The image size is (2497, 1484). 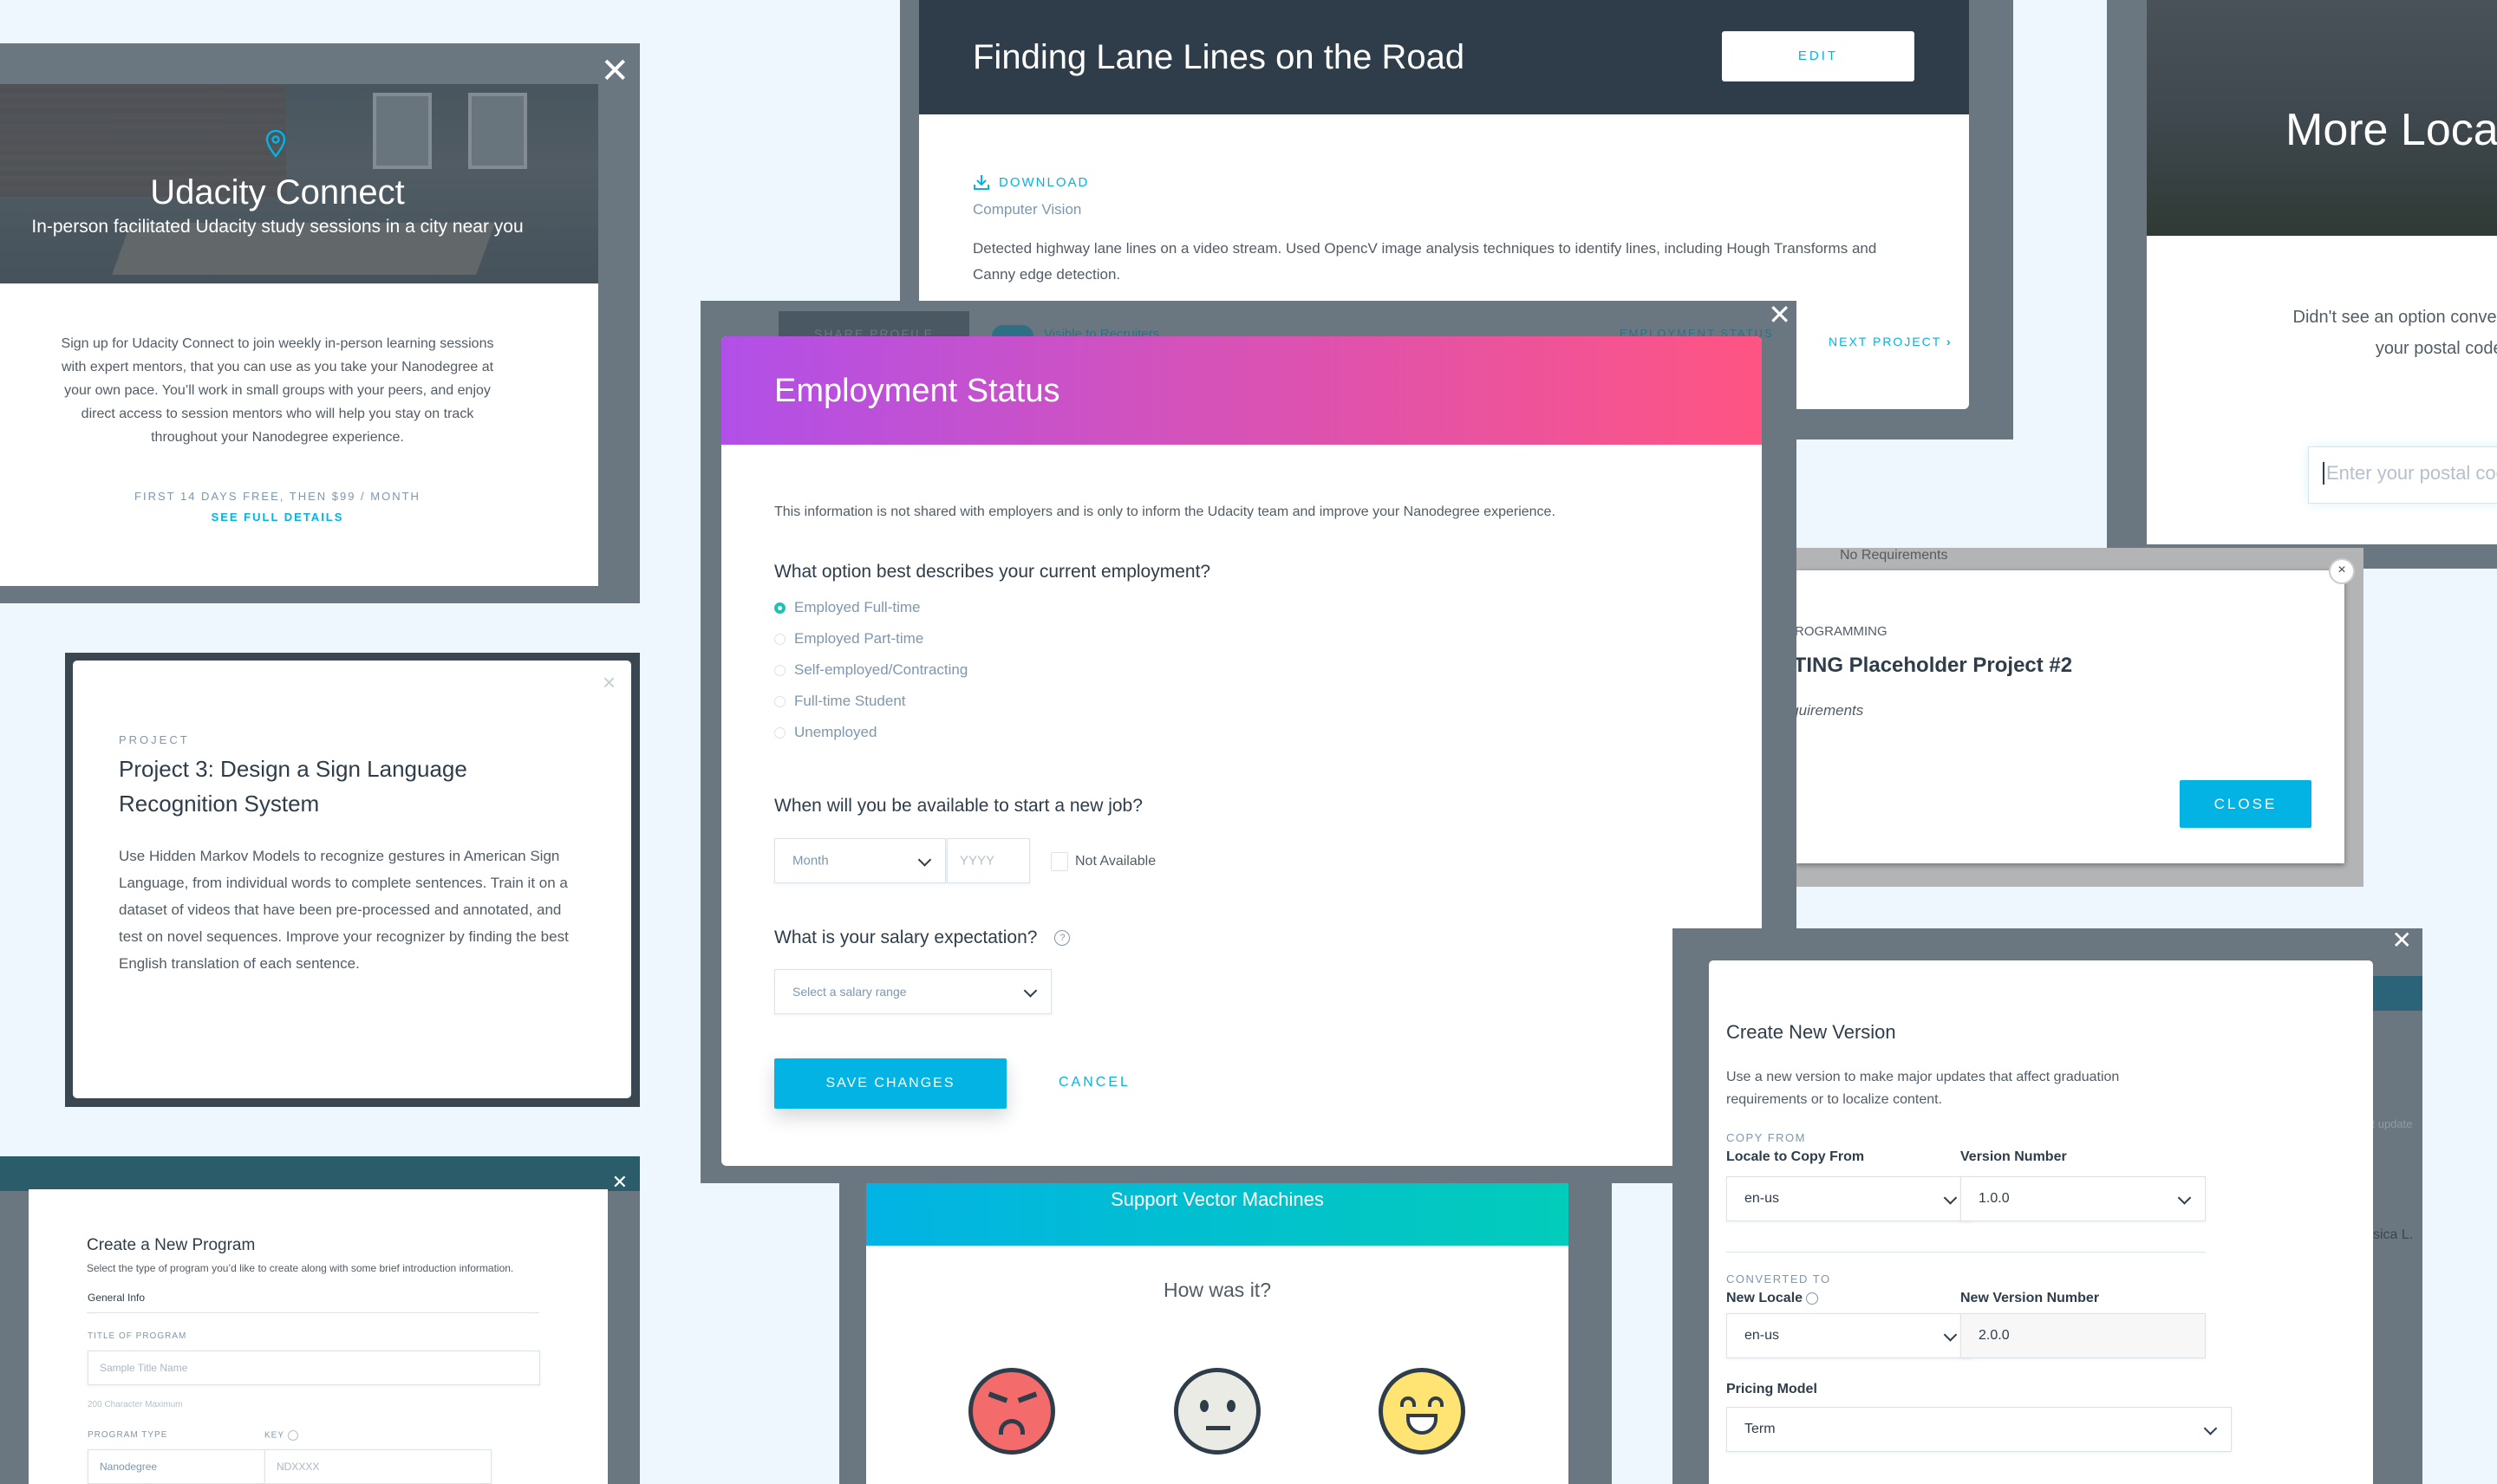 What do you see at coordinates (860, 860) in the screenshot?
I see `month-select: Month` at bounding box center [860, 860].